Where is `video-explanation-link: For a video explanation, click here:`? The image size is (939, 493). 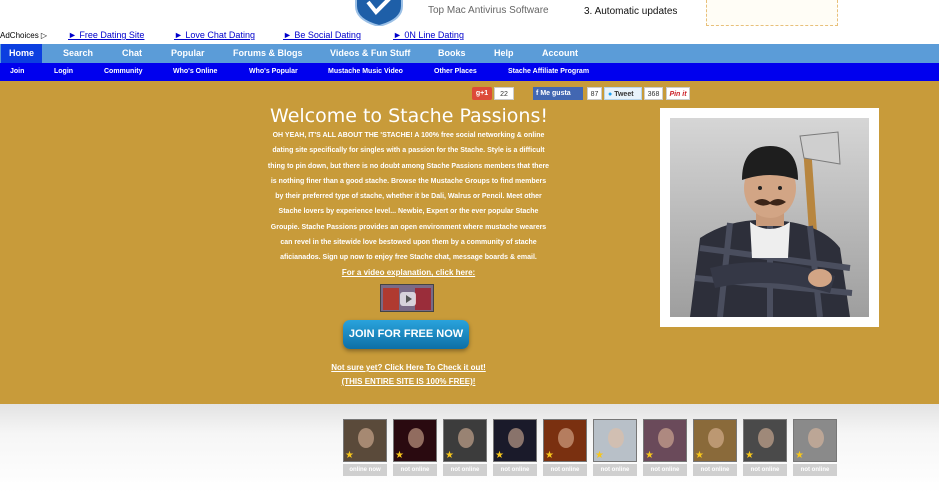
video-explanation-link: For a video explanation, click here: is located at coordinates (408, 272).